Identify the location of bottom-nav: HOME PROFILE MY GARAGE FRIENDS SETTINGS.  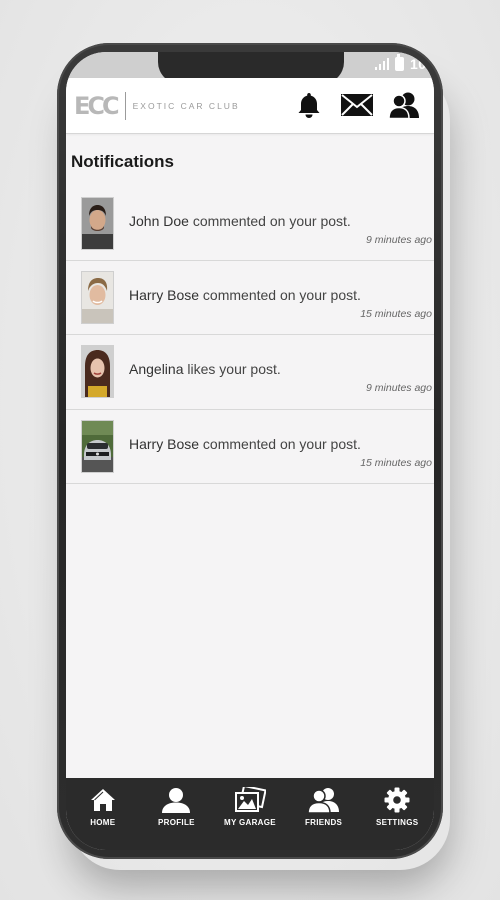
(250, 814).